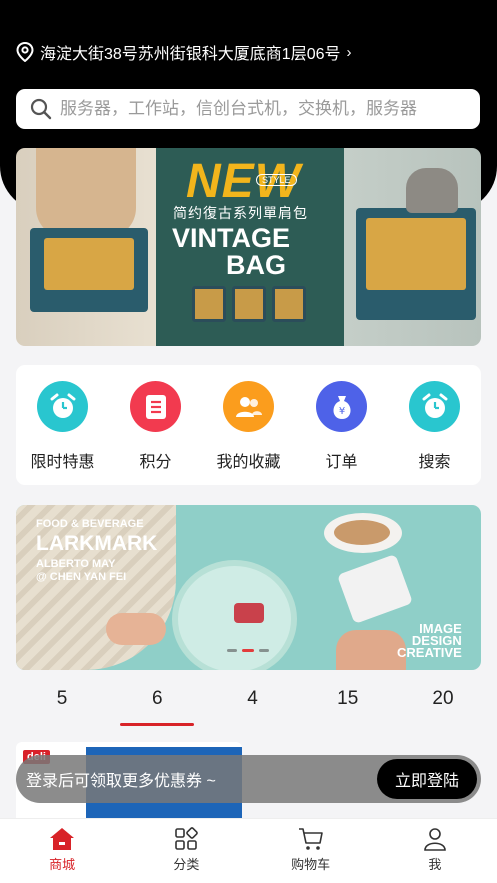 The image size is (497, 883). Describe the element at coordinates (248, 406) in the screenshot. I see `users-icon` at that location.